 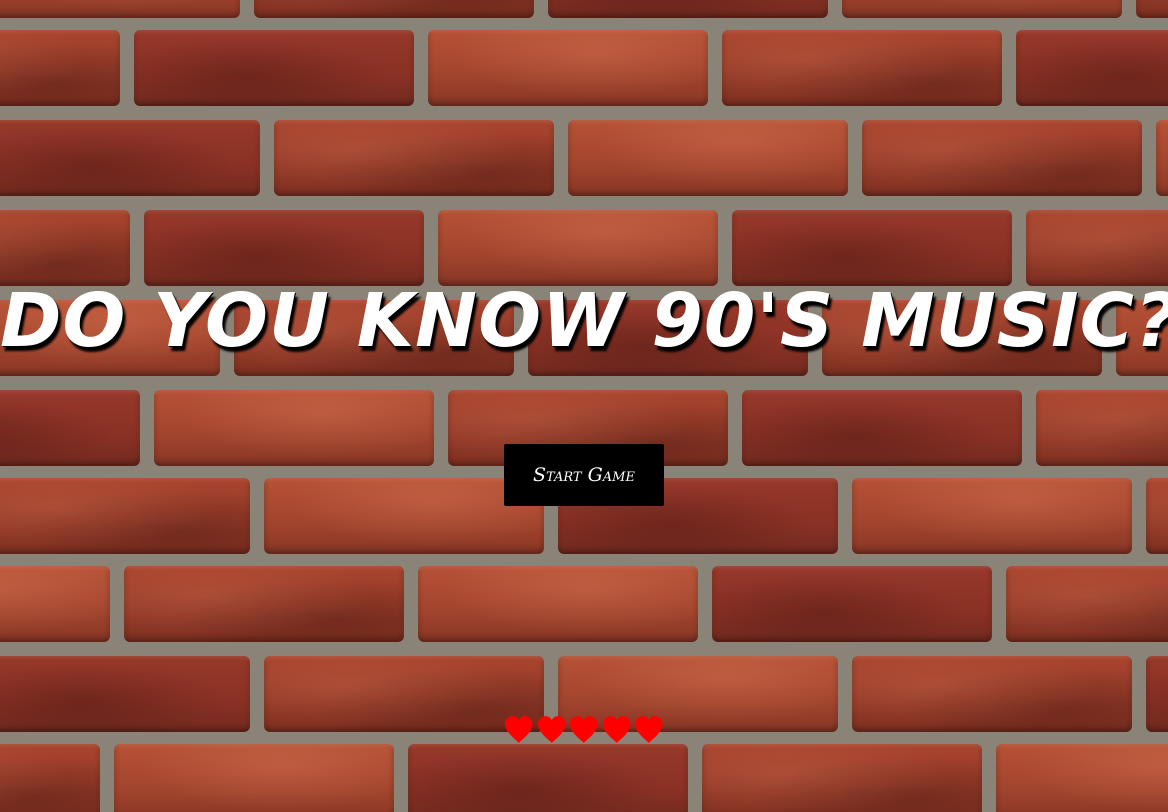 I want to click on start-game-button: Start Game, so click(x=584, y=475).